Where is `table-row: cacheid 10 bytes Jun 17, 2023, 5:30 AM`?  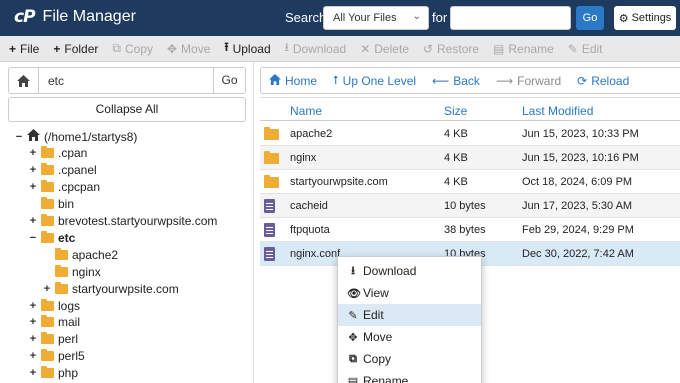
table-row: cacheid 10 bytes Jun 17, 2023, 5:30 AM is located at coordinates (470, 206).